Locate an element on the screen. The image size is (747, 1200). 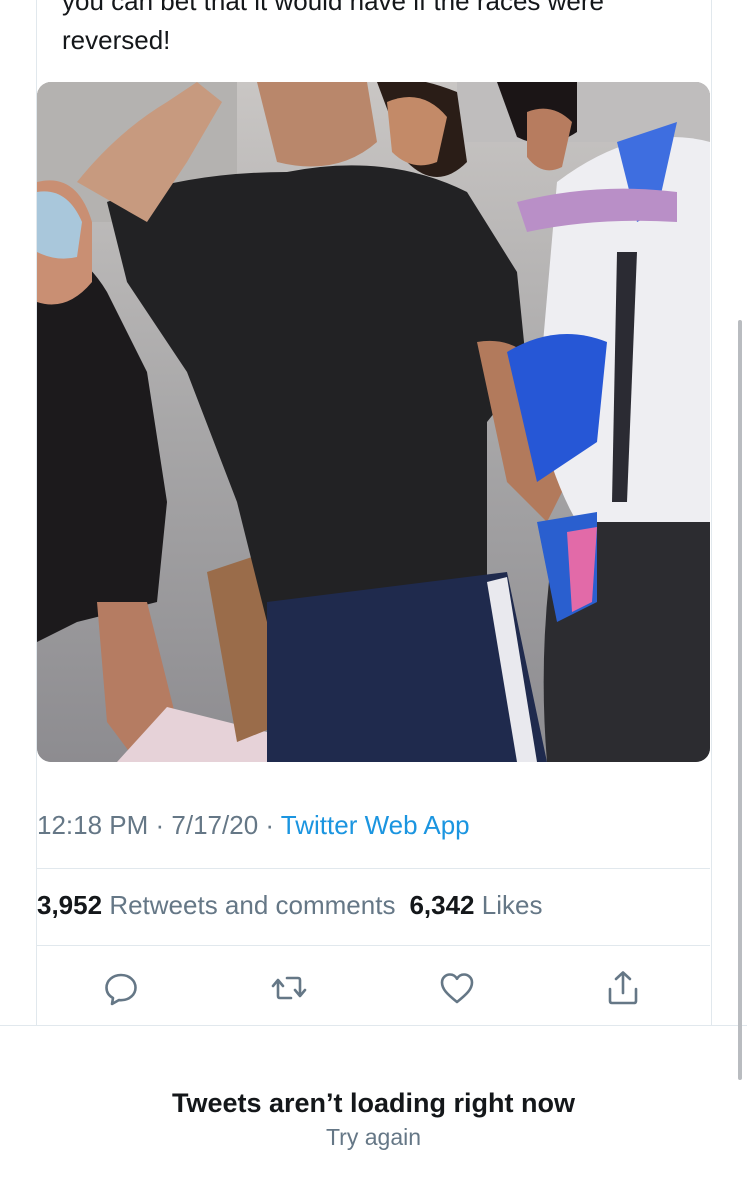
tweet-stats: 3,952 Retweets and comments 6,342 Likes is located at coordinates (289, 905).